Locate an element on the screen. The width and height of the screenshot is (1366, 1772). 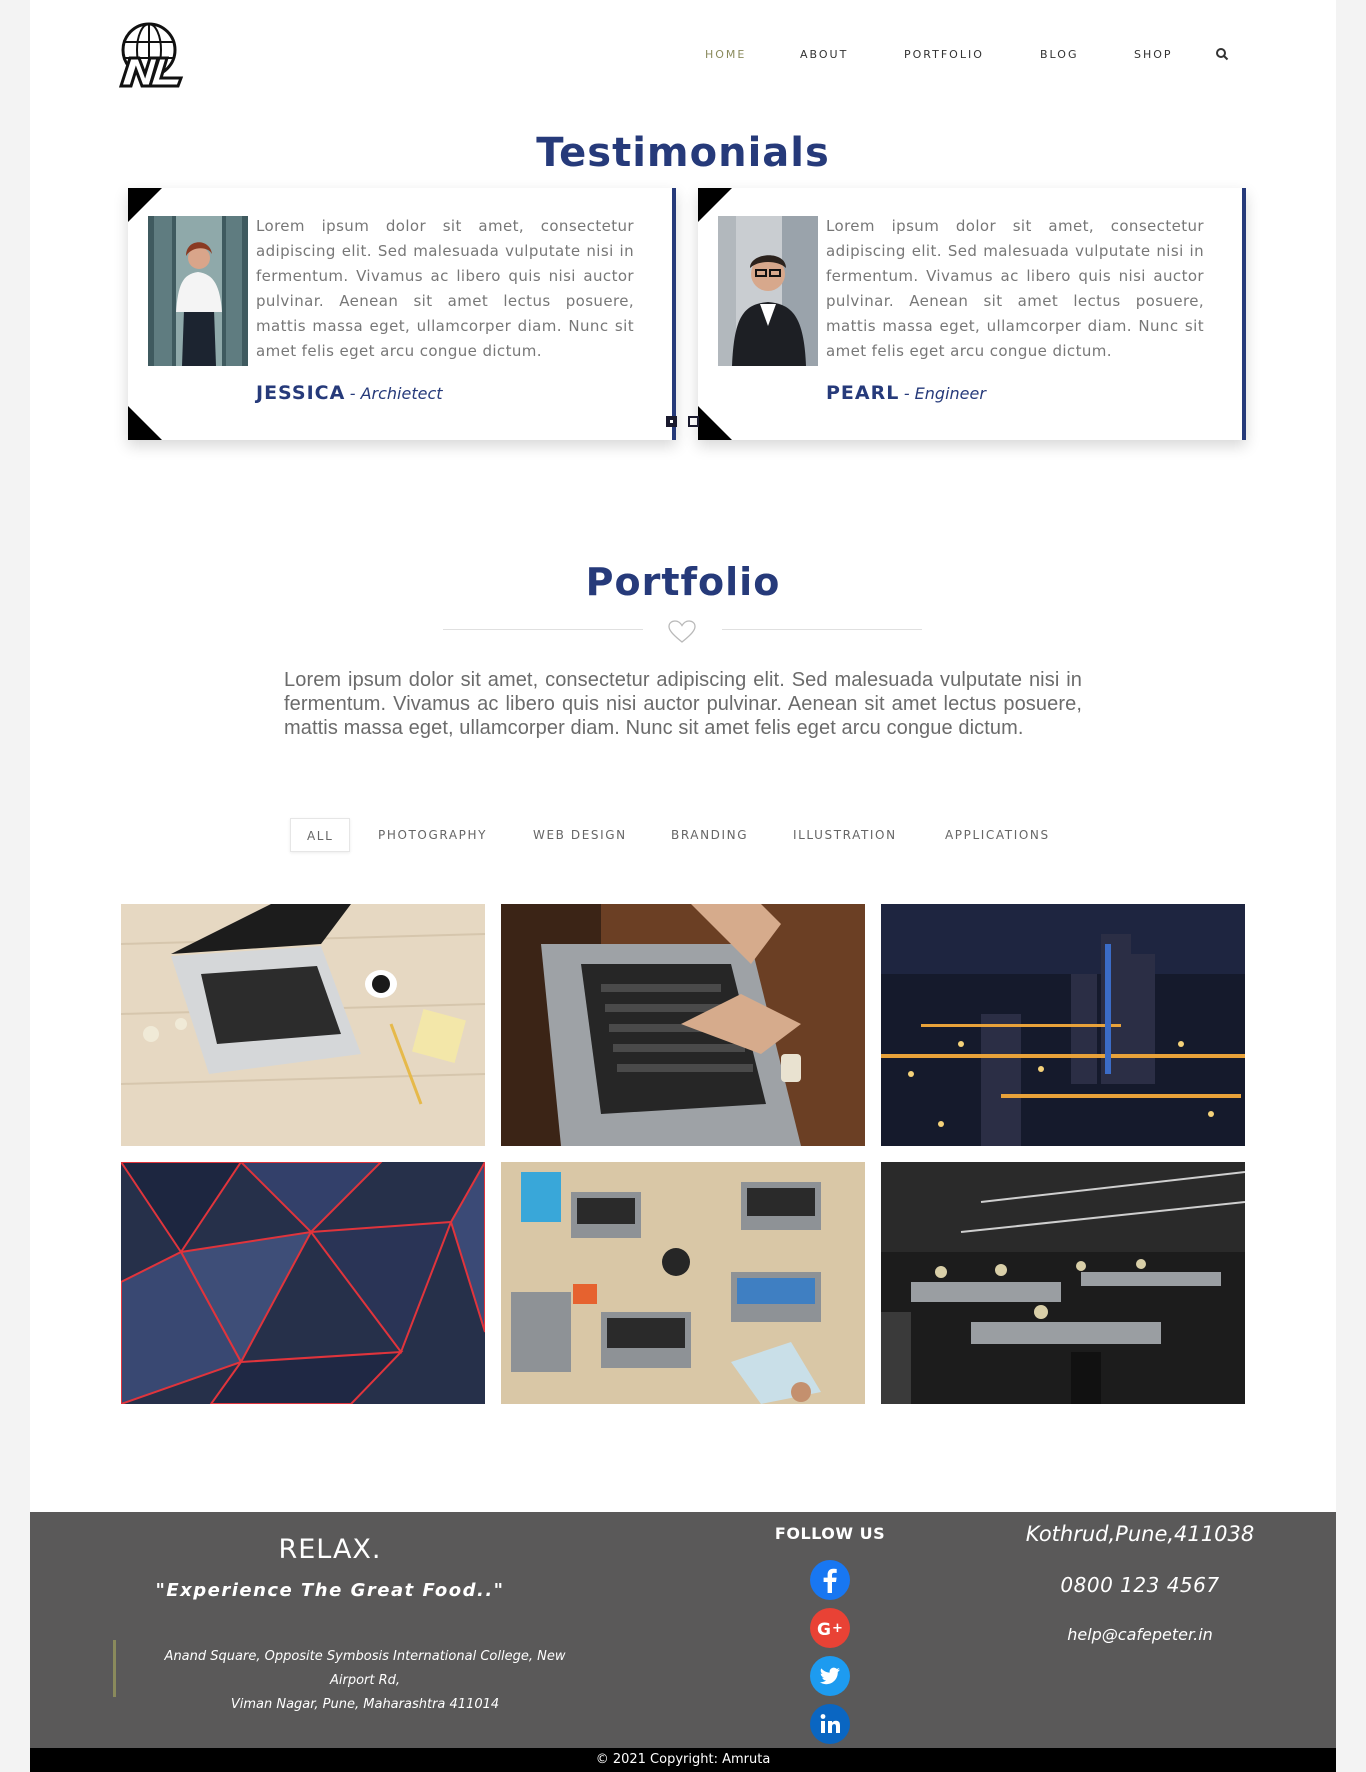
footer-email-link: help@cafepeter.in is located at coordinates (1140, 1634).